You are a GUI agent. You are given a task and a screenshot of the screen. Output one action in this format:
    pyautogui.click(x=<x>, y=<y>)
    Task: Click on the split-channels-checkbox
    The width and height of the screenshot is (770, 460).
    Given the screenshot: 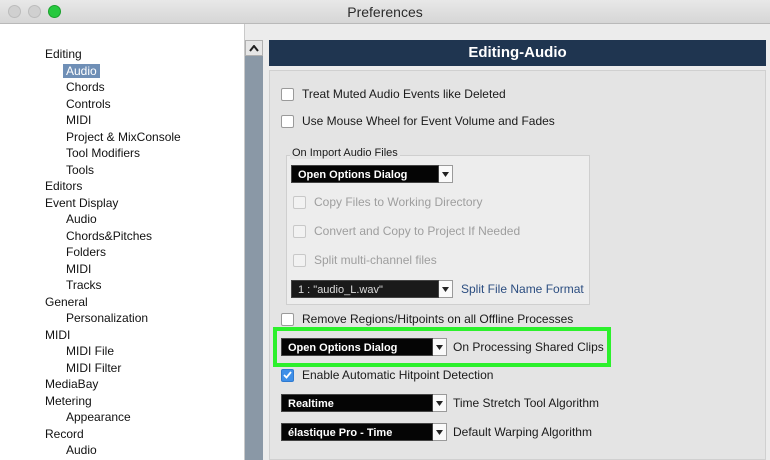 What is the action you would take?
    pyautogui.click(x=299, y=260)
    